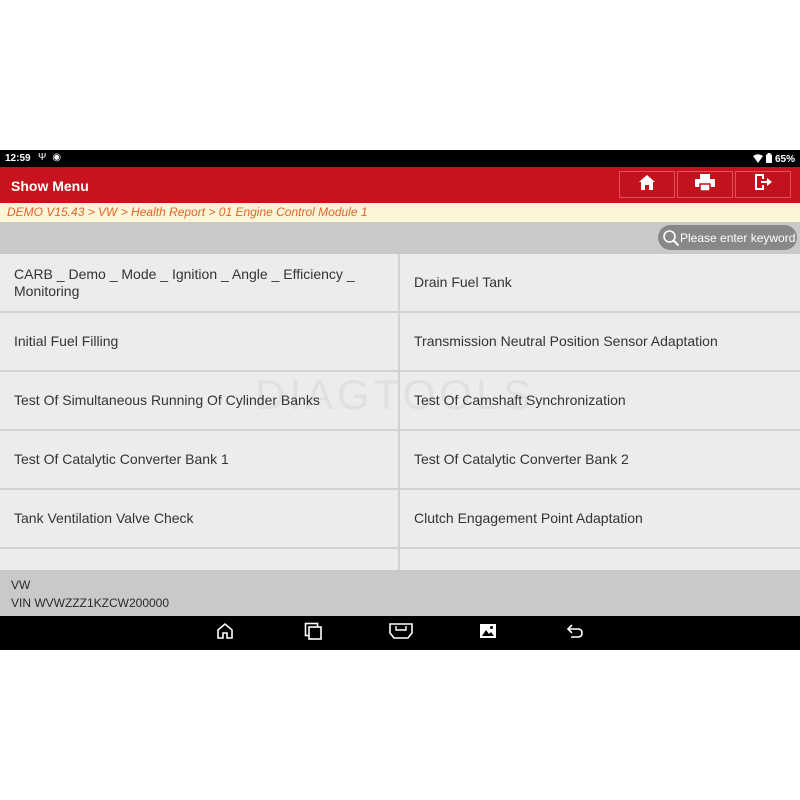 The image size is (800, 800). I want to click on menu-item: Initial Fuel Filling, so click(199, 341).